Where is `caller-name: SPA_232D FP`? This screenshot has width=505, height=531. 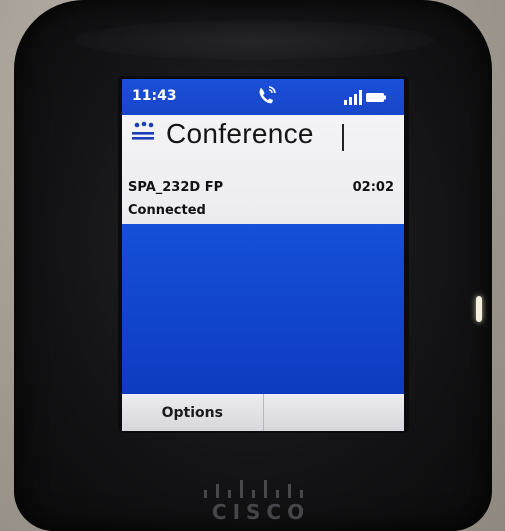 caller-name: SPA_232D FP is located at coordinates (176, 187).